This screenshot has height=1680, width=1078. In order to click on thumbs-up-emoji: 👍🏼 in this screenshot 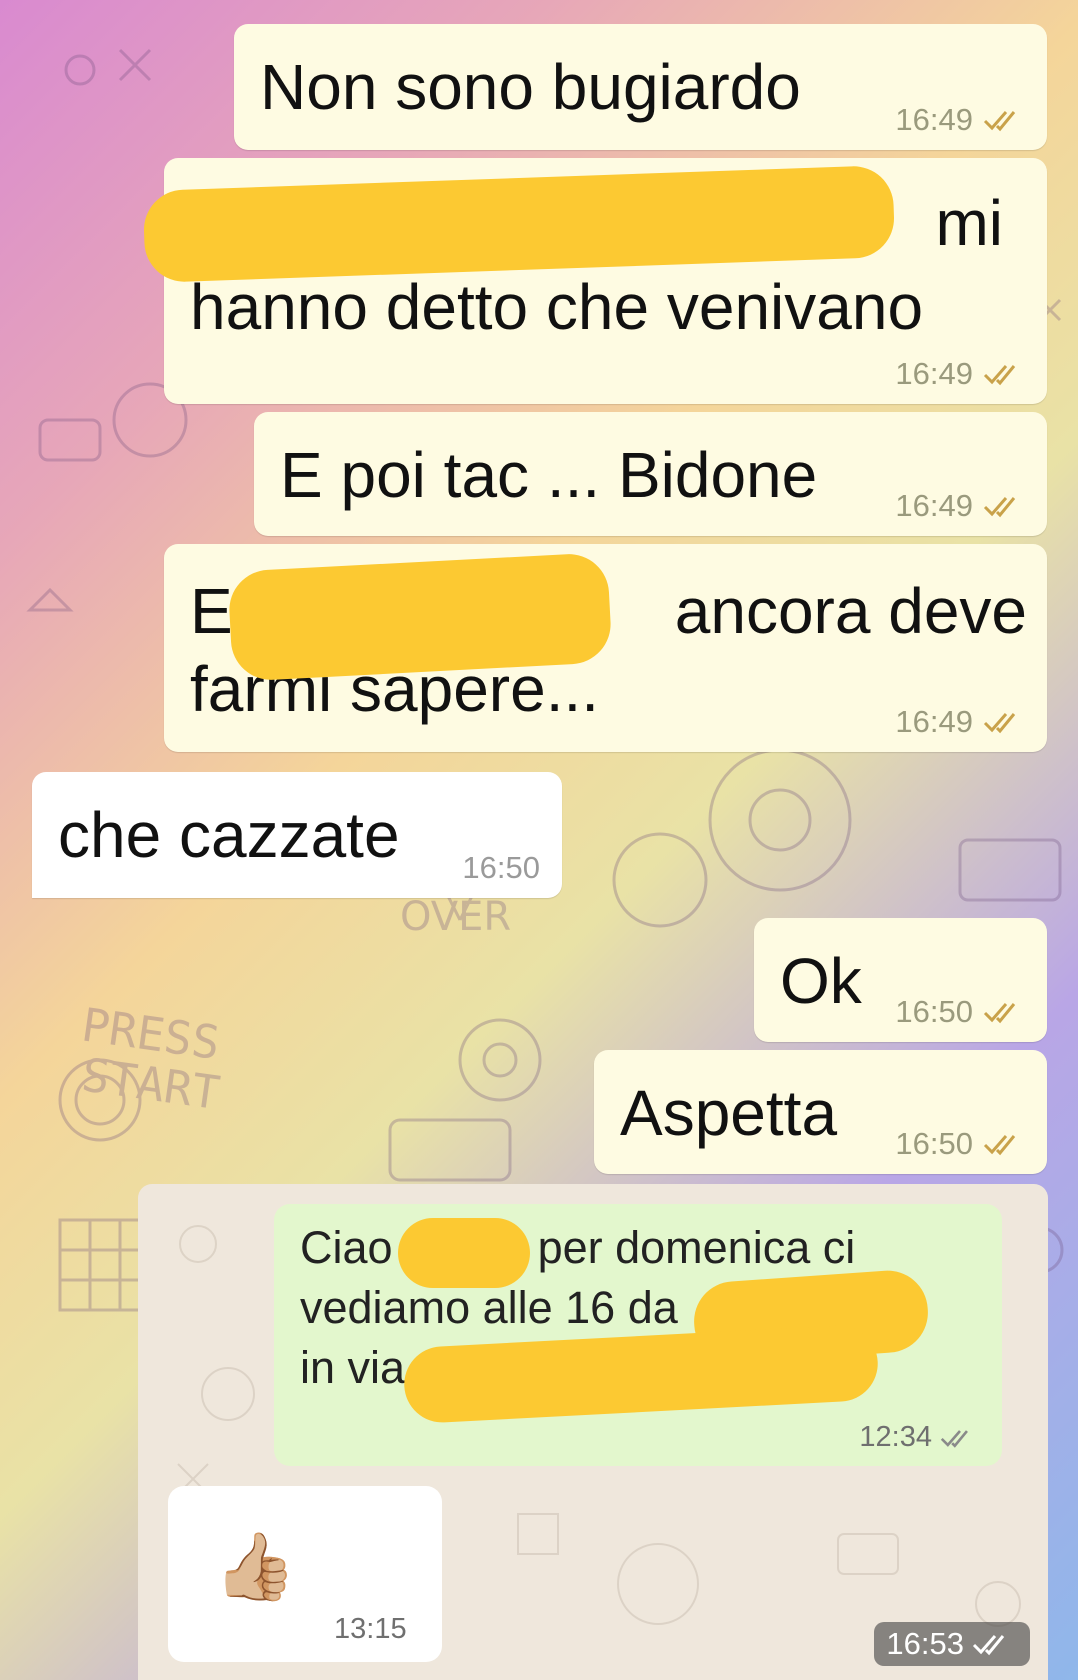, I will do `click(255, 1566)`.